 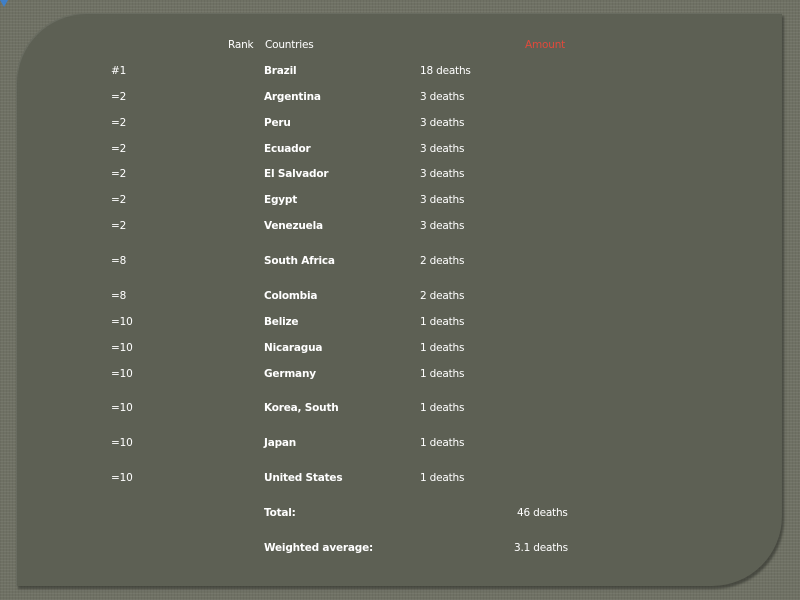 I want to click on row-amount: 18 deaths, so click(x=445, y=71).